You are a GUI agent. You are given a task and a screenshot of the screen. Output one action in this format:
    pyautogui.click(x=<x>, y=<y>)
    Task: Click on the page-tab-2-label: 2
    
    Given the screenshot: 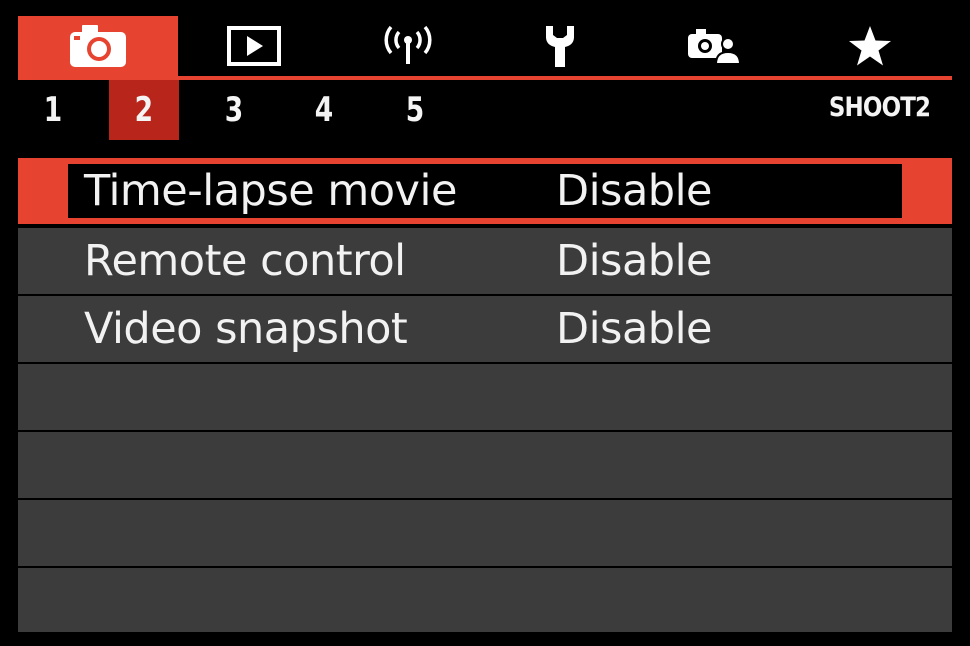 What is the action you would take?
    pyautogui.click(x=144, y=110)
    